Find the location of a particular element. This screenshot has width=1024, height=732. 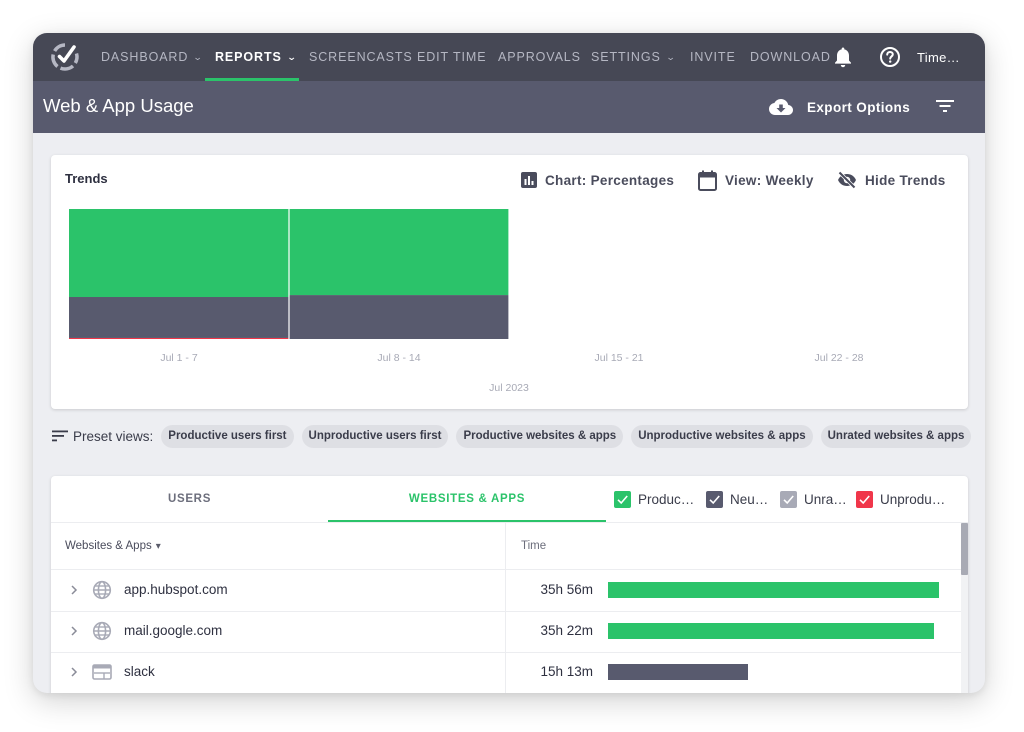

nav-download: DOWNLOAD is located at coordinates (790, 57).